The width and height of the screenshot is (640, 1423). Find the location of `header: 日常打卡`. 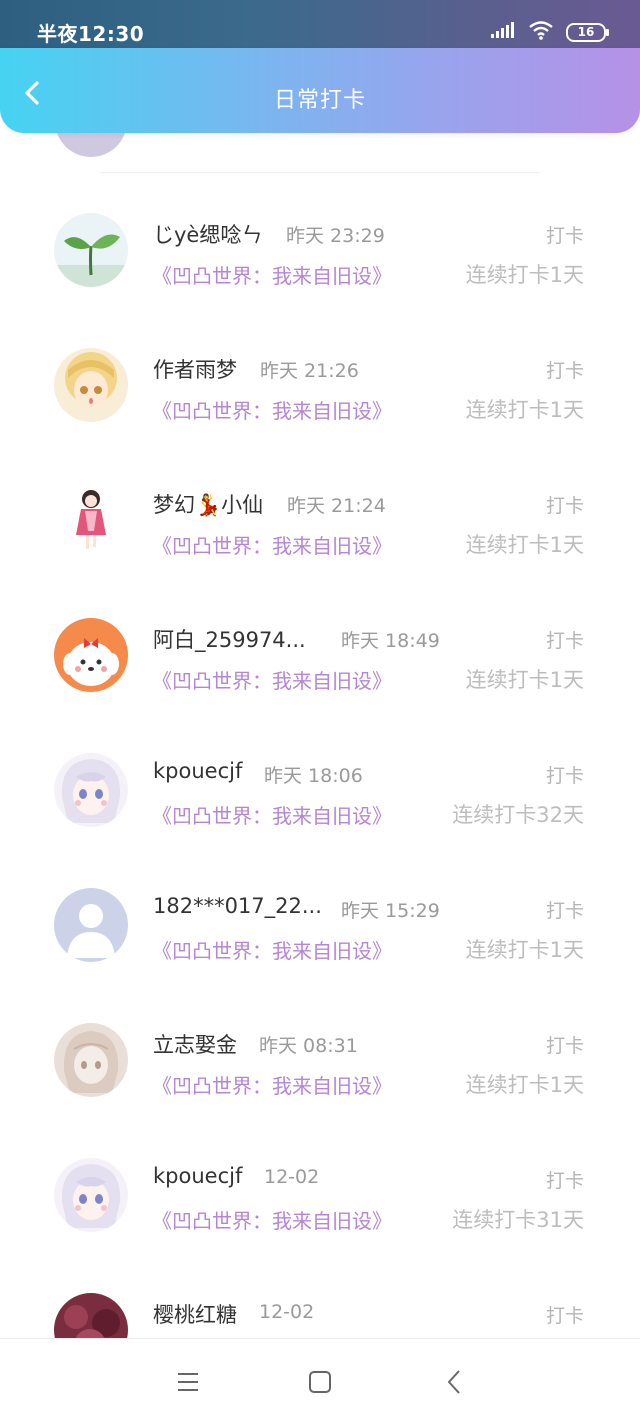

header: 日常打卡 is located at coordinates (320, 90).